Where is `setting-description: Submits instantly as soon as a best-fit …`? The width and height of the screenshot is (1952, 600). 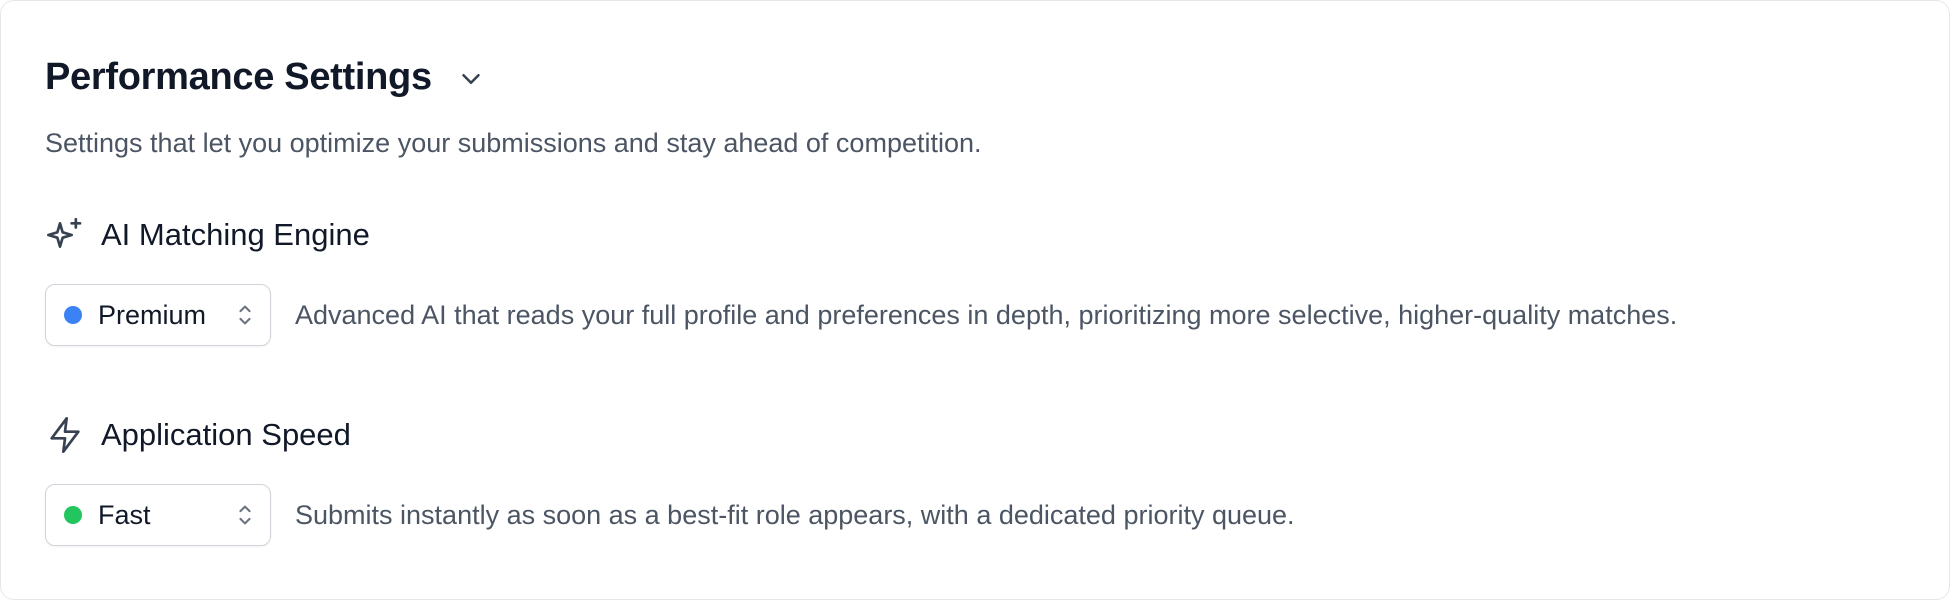 setting-description: Submits instantly as soon as a best-fit … is located at coordinates (795, 515).